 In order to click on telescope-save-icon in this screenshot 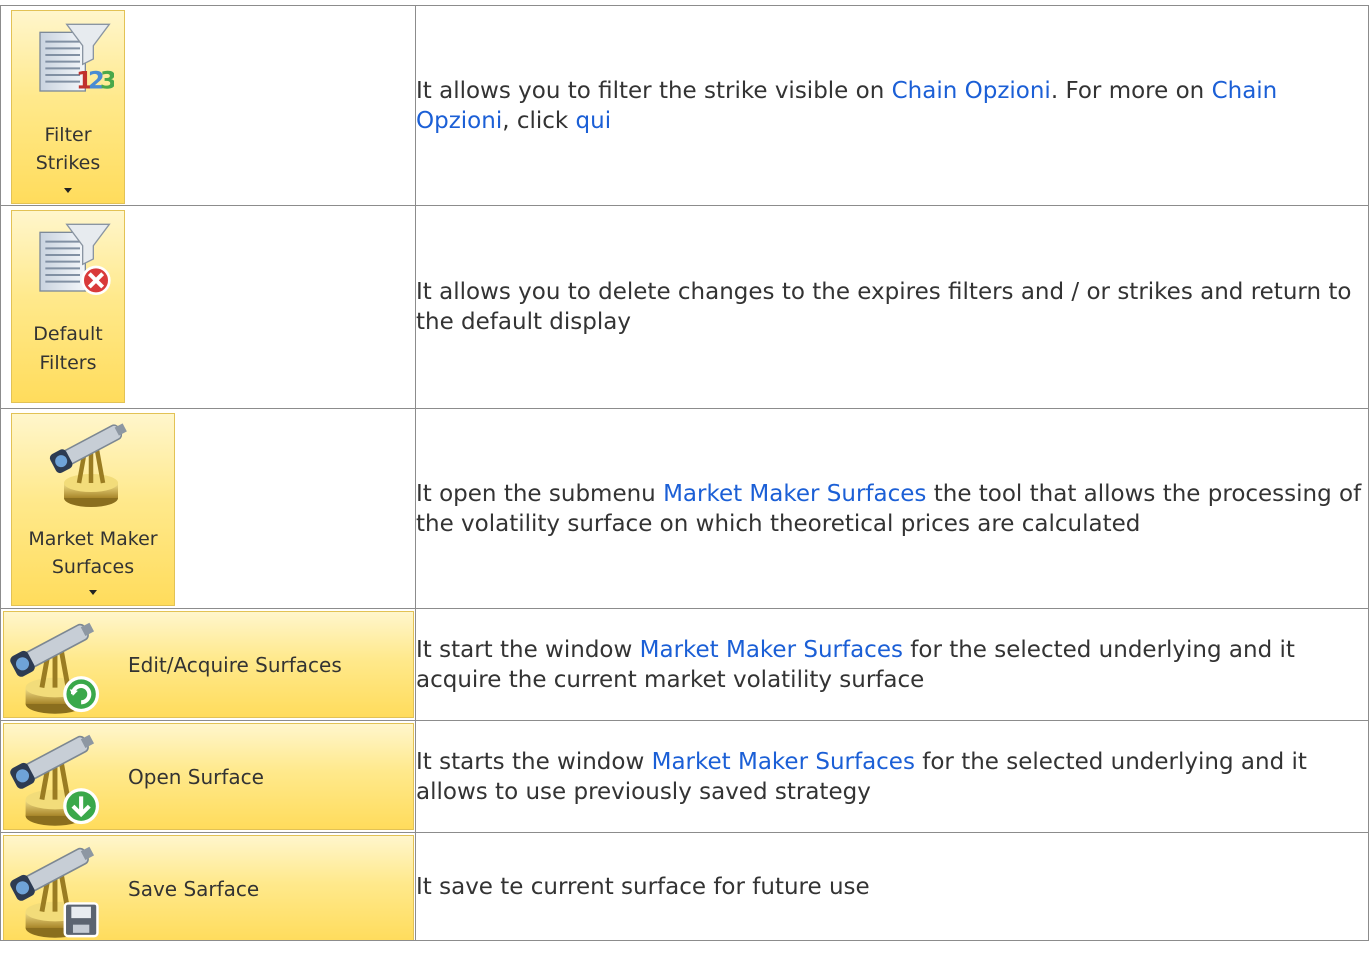, I will do `click(55, 891)`.